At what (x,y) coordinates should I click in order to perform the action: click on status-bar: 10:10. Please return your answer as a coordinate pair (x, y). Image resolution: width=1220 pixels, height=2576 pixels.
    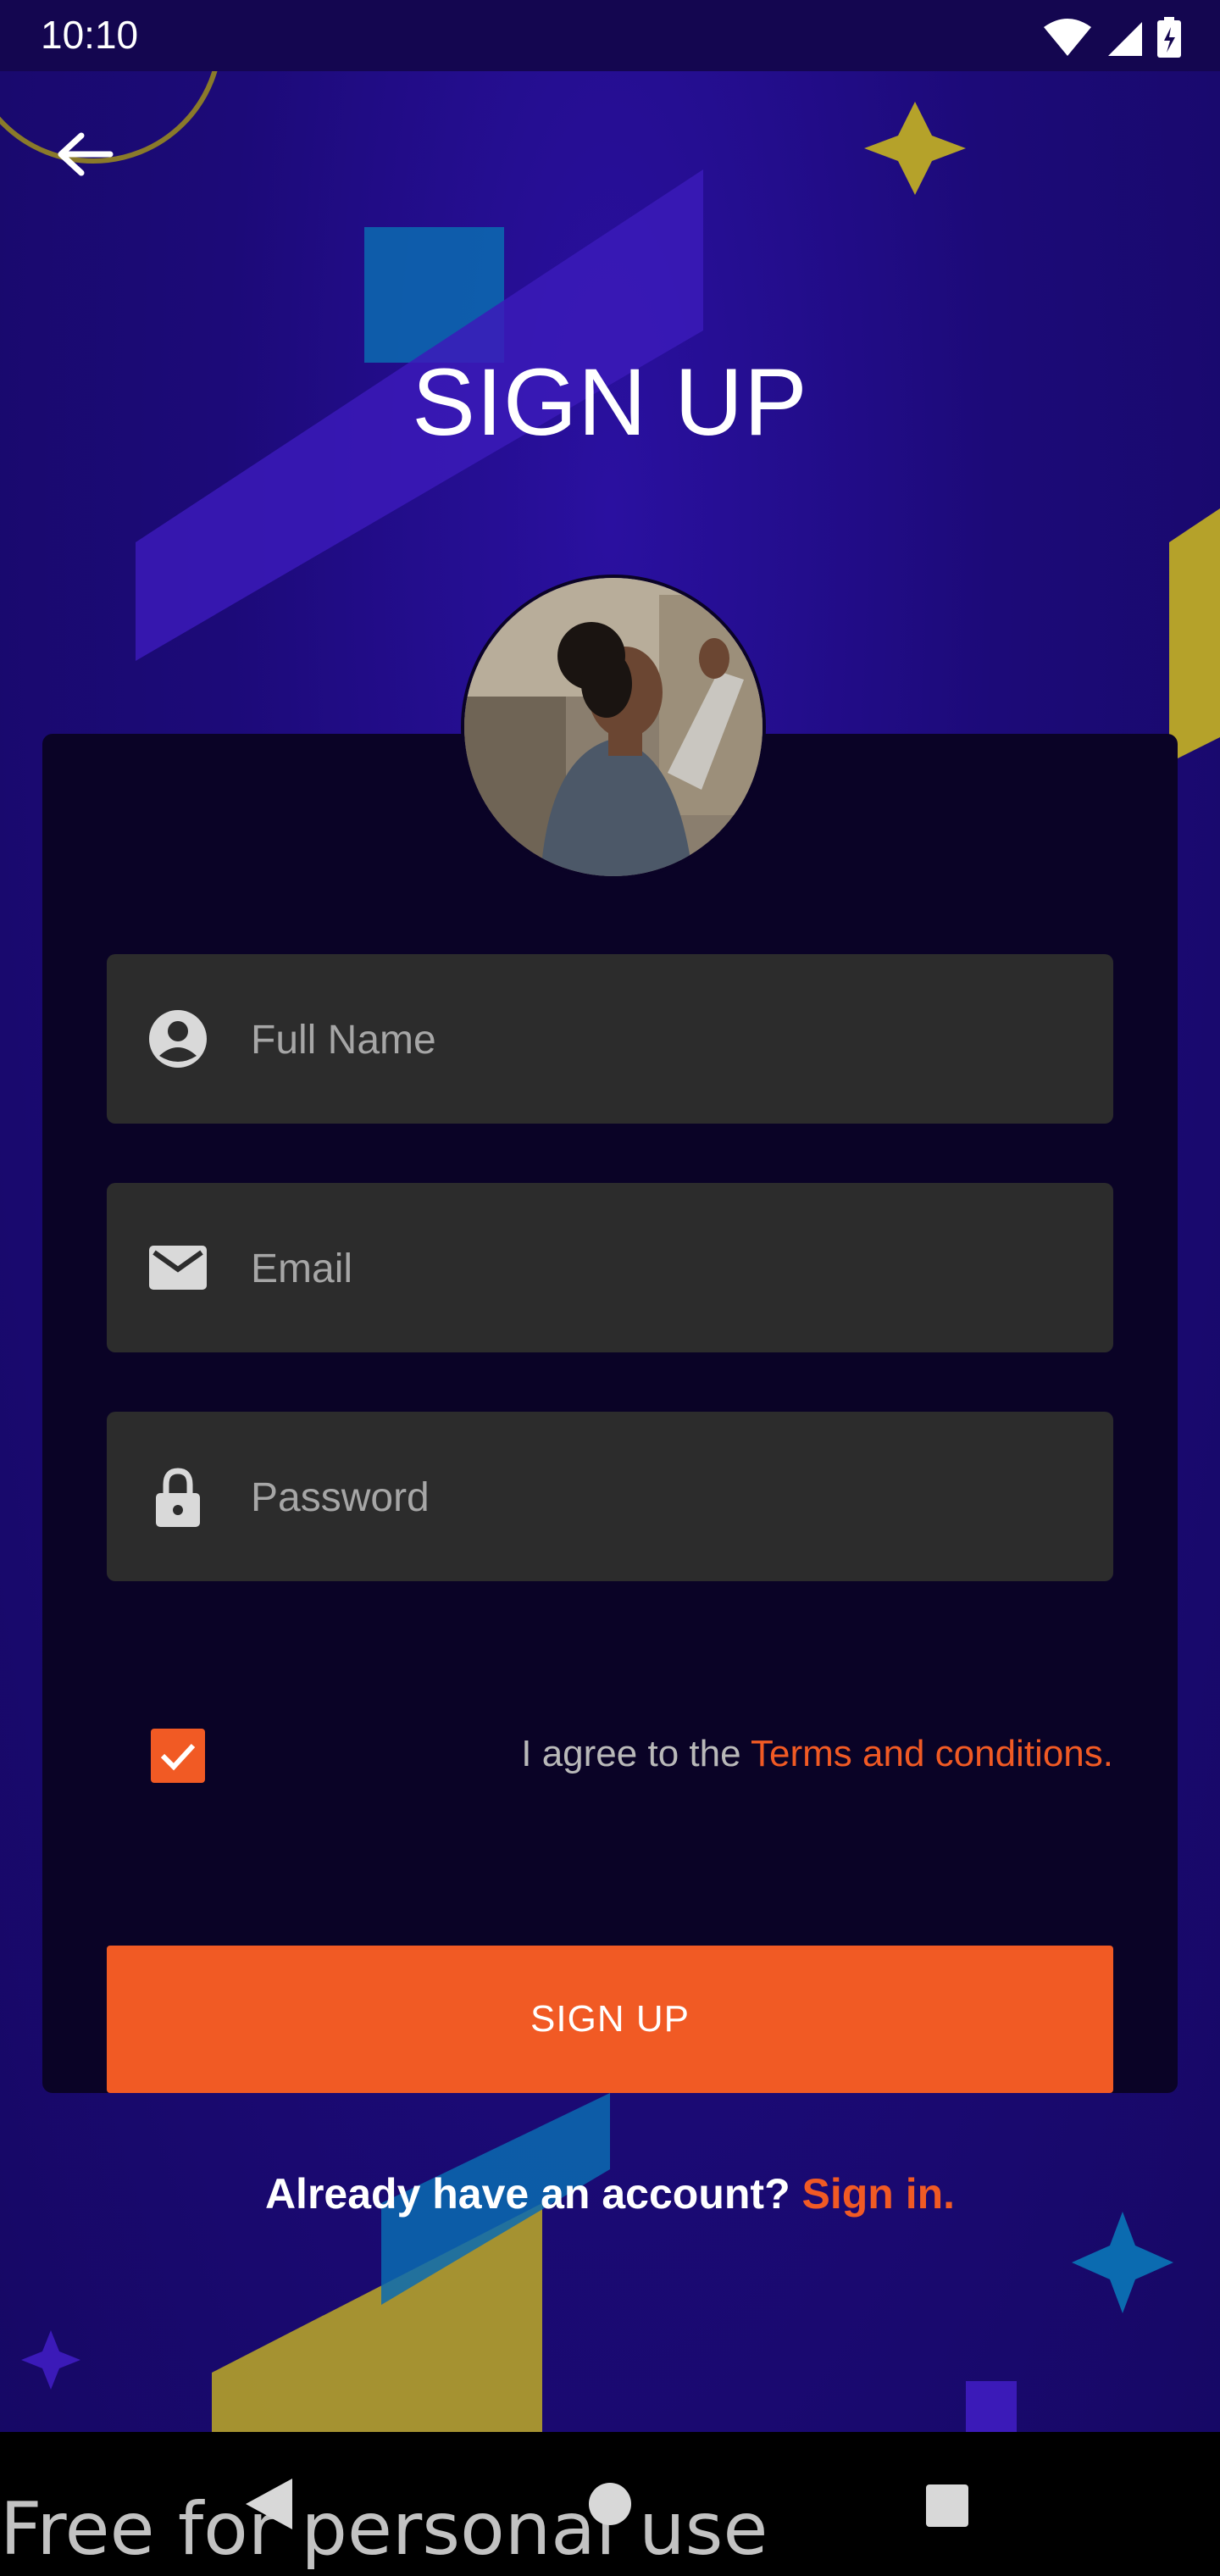
    Looking at the image, I should click on (610, 35).